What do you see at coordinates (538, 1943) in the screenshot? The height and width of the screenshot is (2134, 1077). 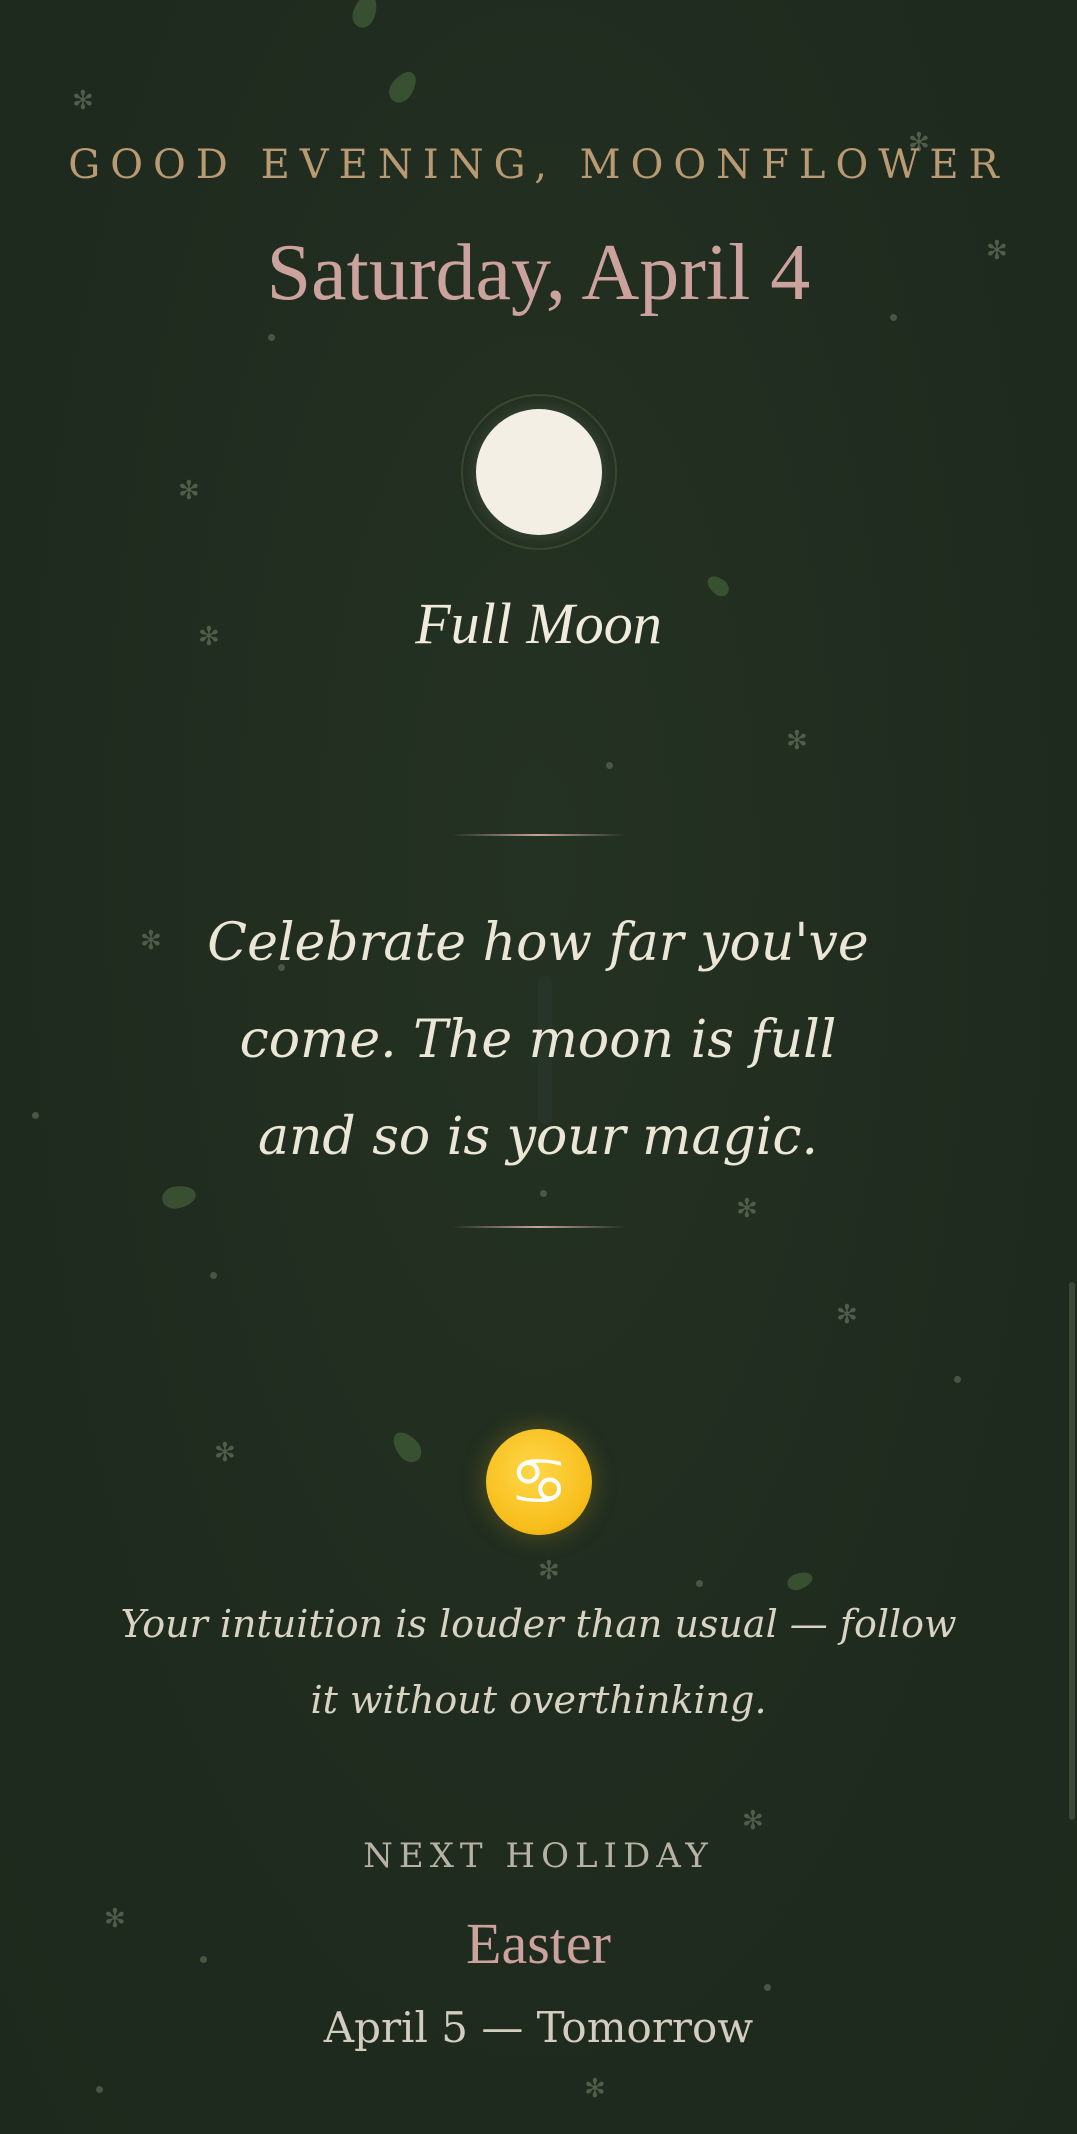 I see `next-holiday-name: Easter` at bounding box center [538, 1943].